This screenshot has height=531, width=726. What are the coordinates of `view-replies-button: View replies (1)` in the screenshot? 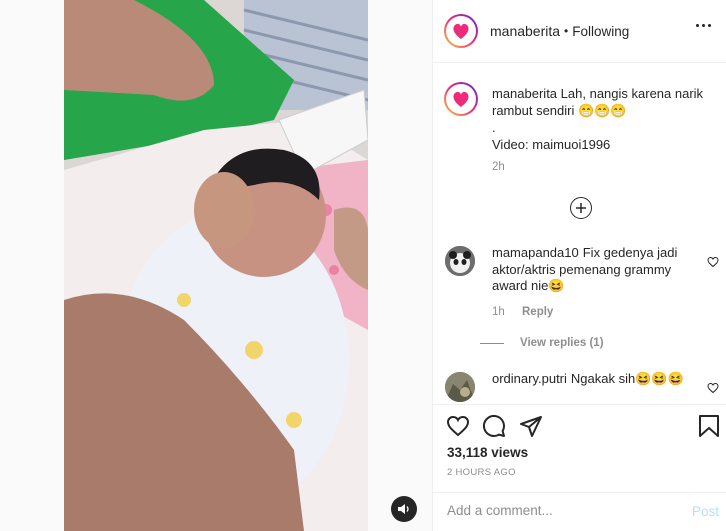 It's located at (542, 343).